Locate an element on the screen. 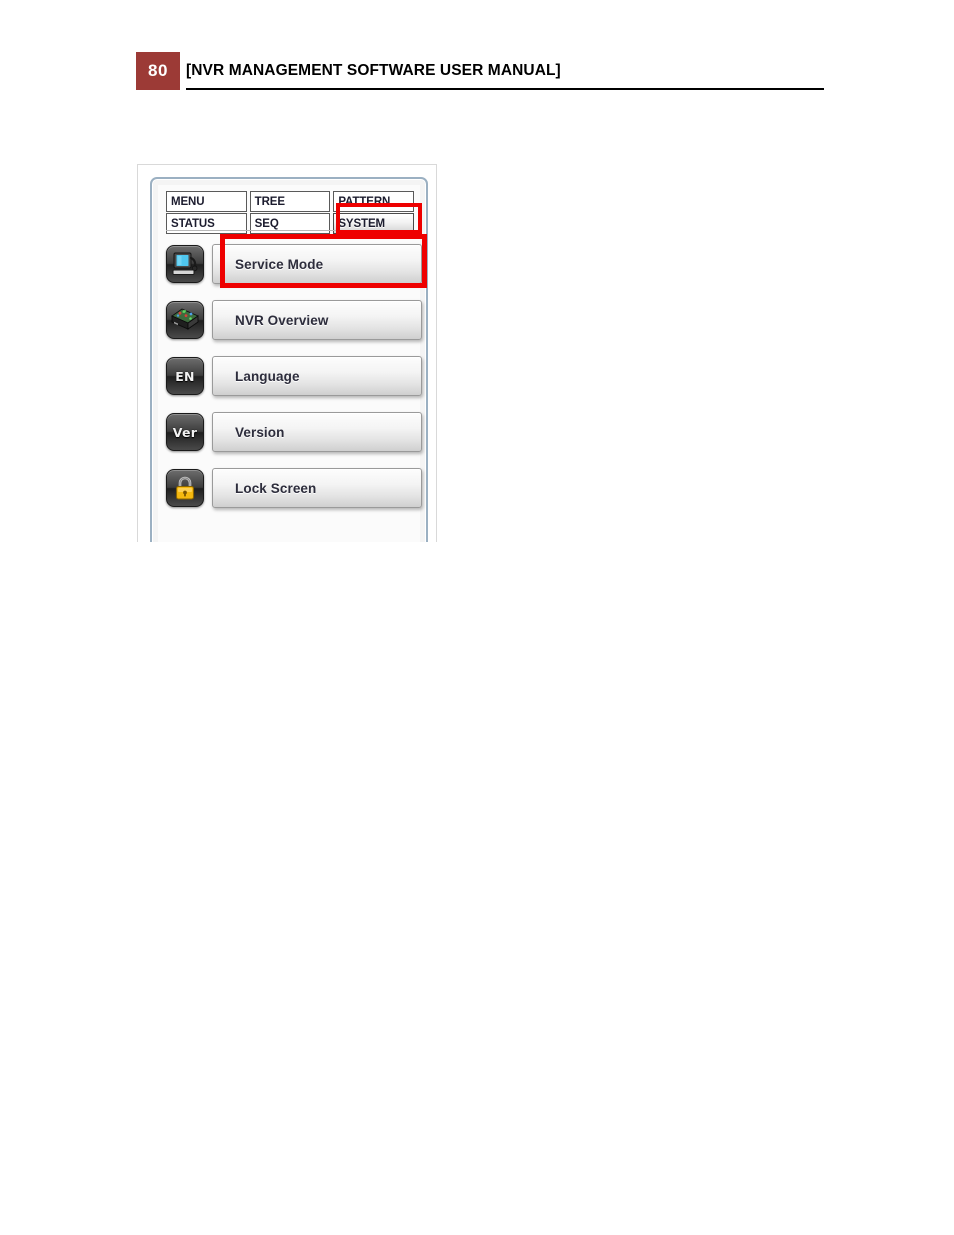  menu-button-nvr-overview: NVR Overview is located at coordinates (317, 320).